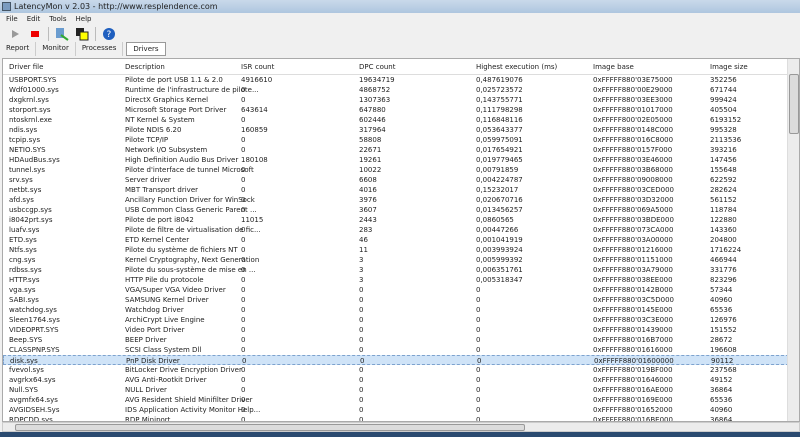  I want to click on cell-description: Pilote TCP/IP, so click(147, 140).